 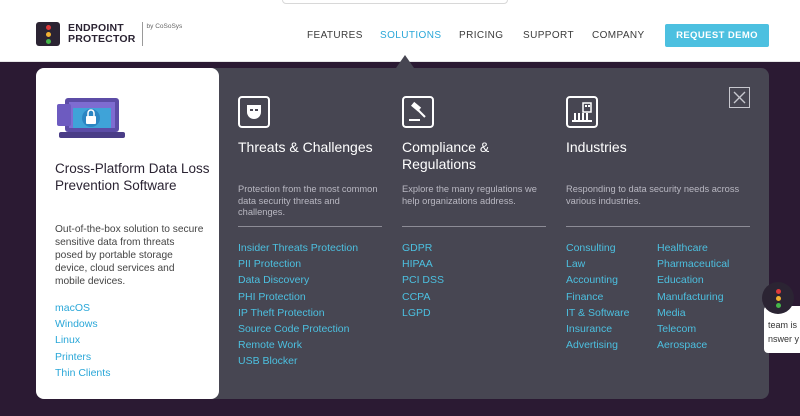 What do you see at coordinates (423, 264) in the screenshot?
I see `link-hipaa: HIPAA` at bounding box center [423, 264].